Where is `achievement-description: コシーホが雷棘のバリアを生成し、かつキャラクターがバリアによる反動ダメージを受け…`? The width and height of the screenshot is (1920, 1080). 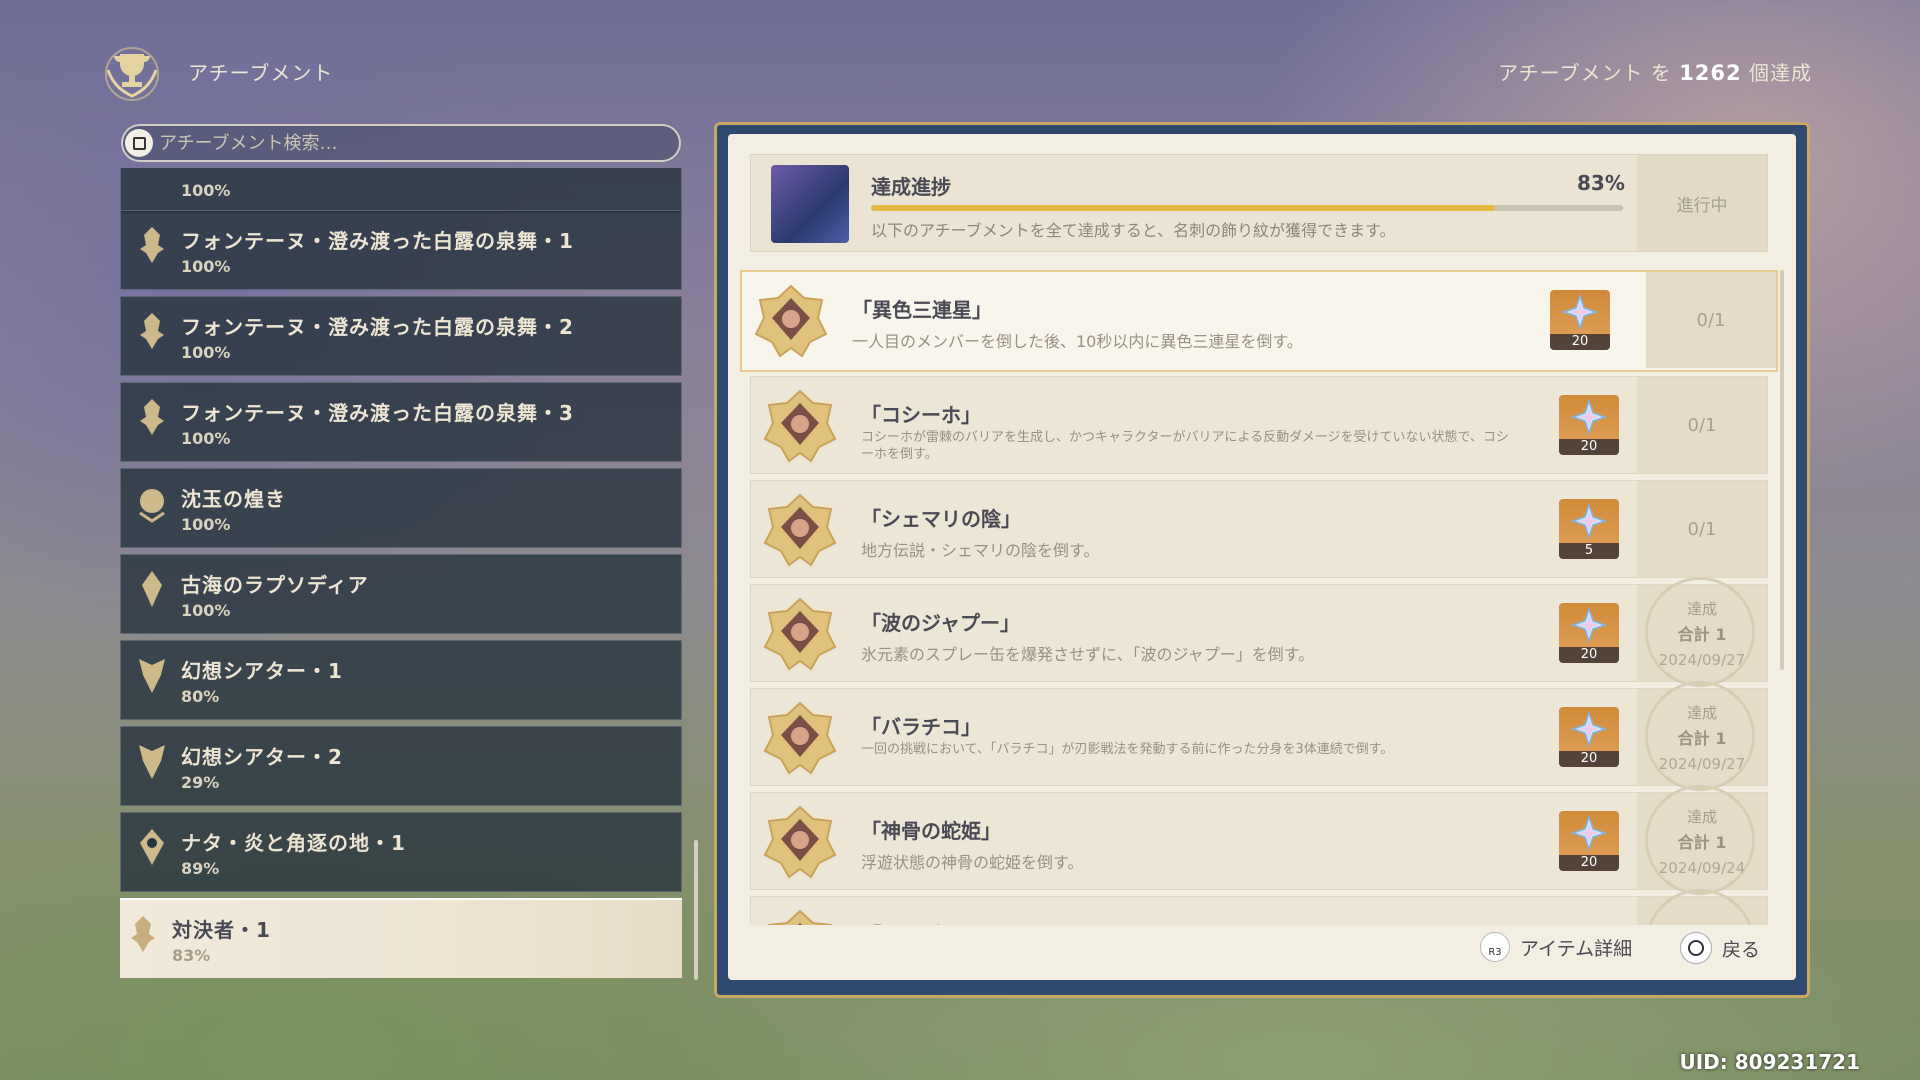 achievement-description: コシーホが雷棘のバリアを生成し、かつキャラクターがバリアによる反動ダメージを受け… is located at coordinates (1185, 446).